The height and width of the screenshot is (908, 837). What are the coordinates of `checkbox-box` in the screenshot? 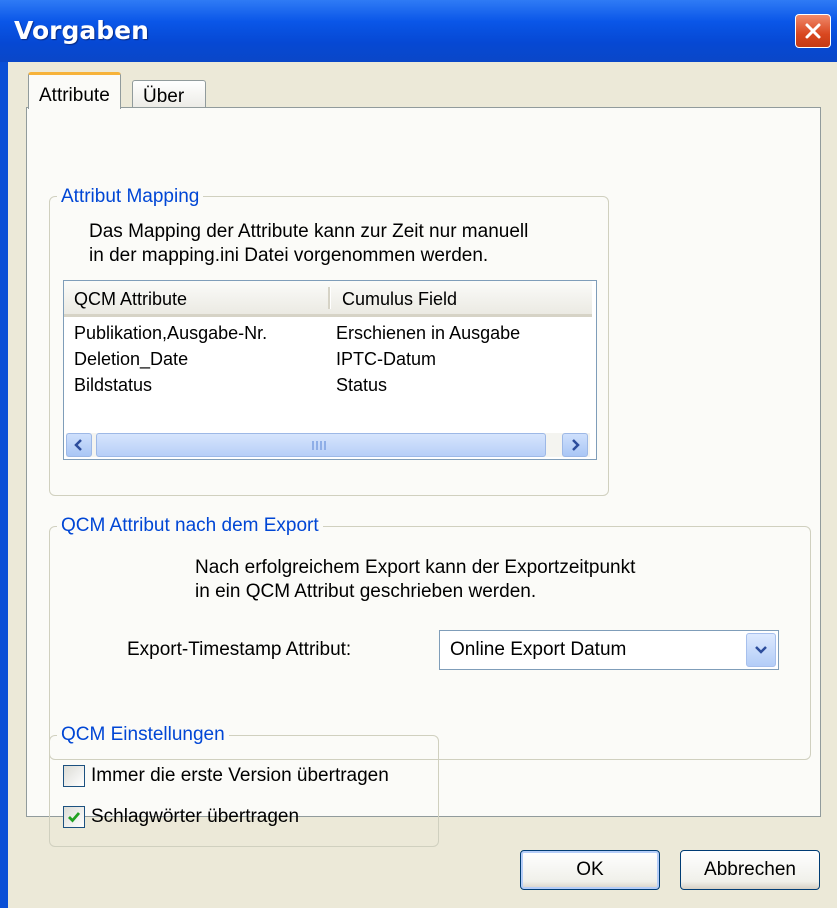 It's located at (74, 776).